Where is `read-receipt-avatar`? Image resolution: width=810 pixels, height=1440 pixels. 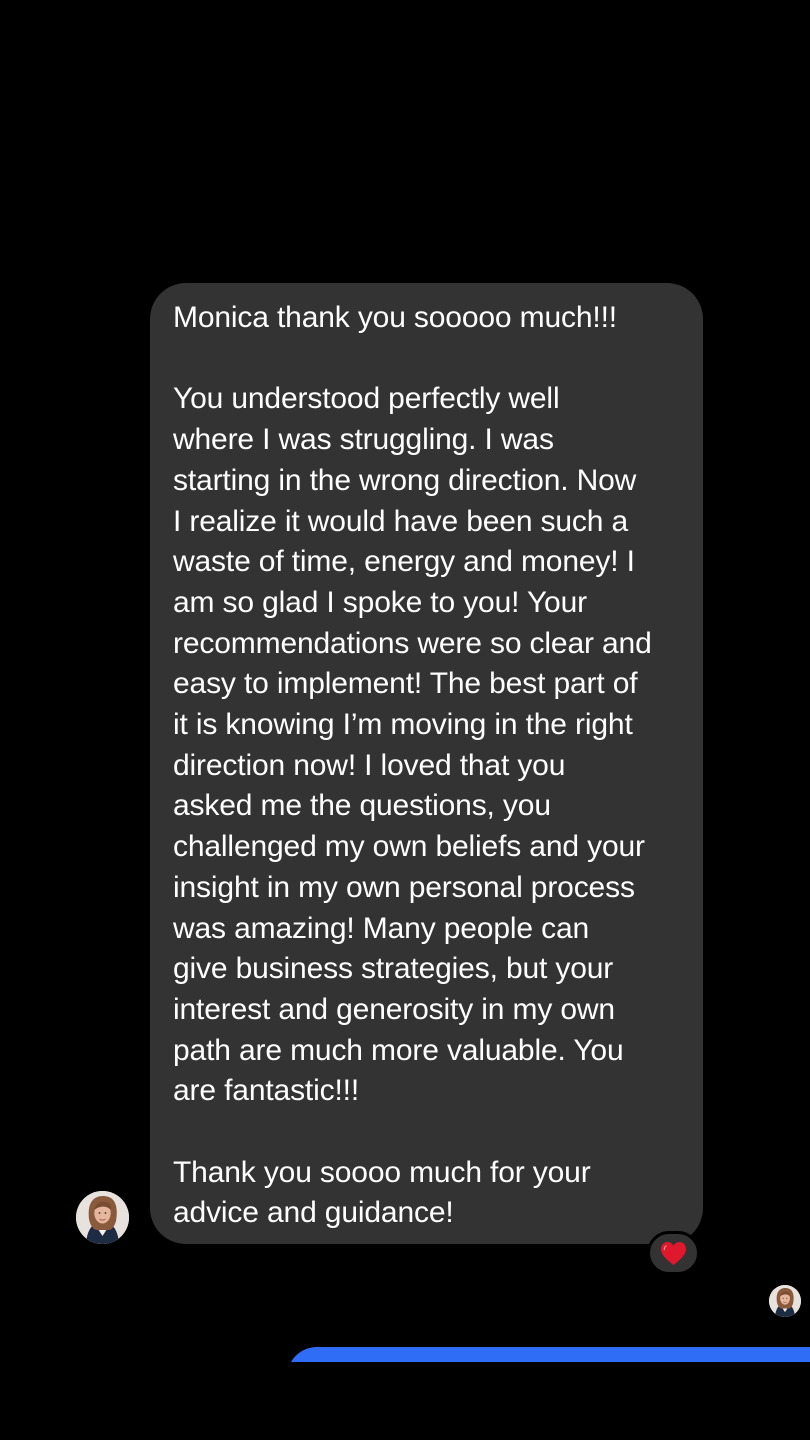
read-receipt-avatar is located at coordinates (785, 1301).